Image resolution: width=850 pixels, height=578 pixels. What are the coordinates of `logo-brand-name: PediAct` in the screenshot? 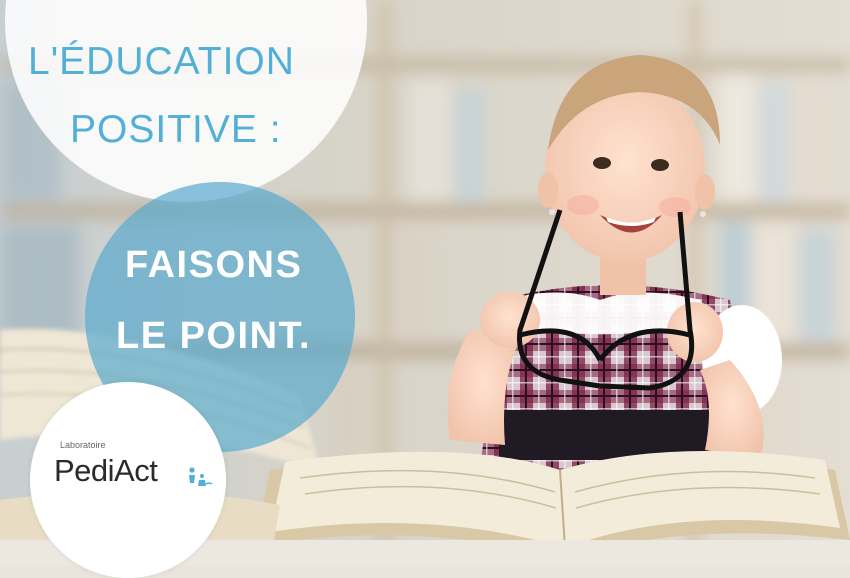 It's located at (106, 470).